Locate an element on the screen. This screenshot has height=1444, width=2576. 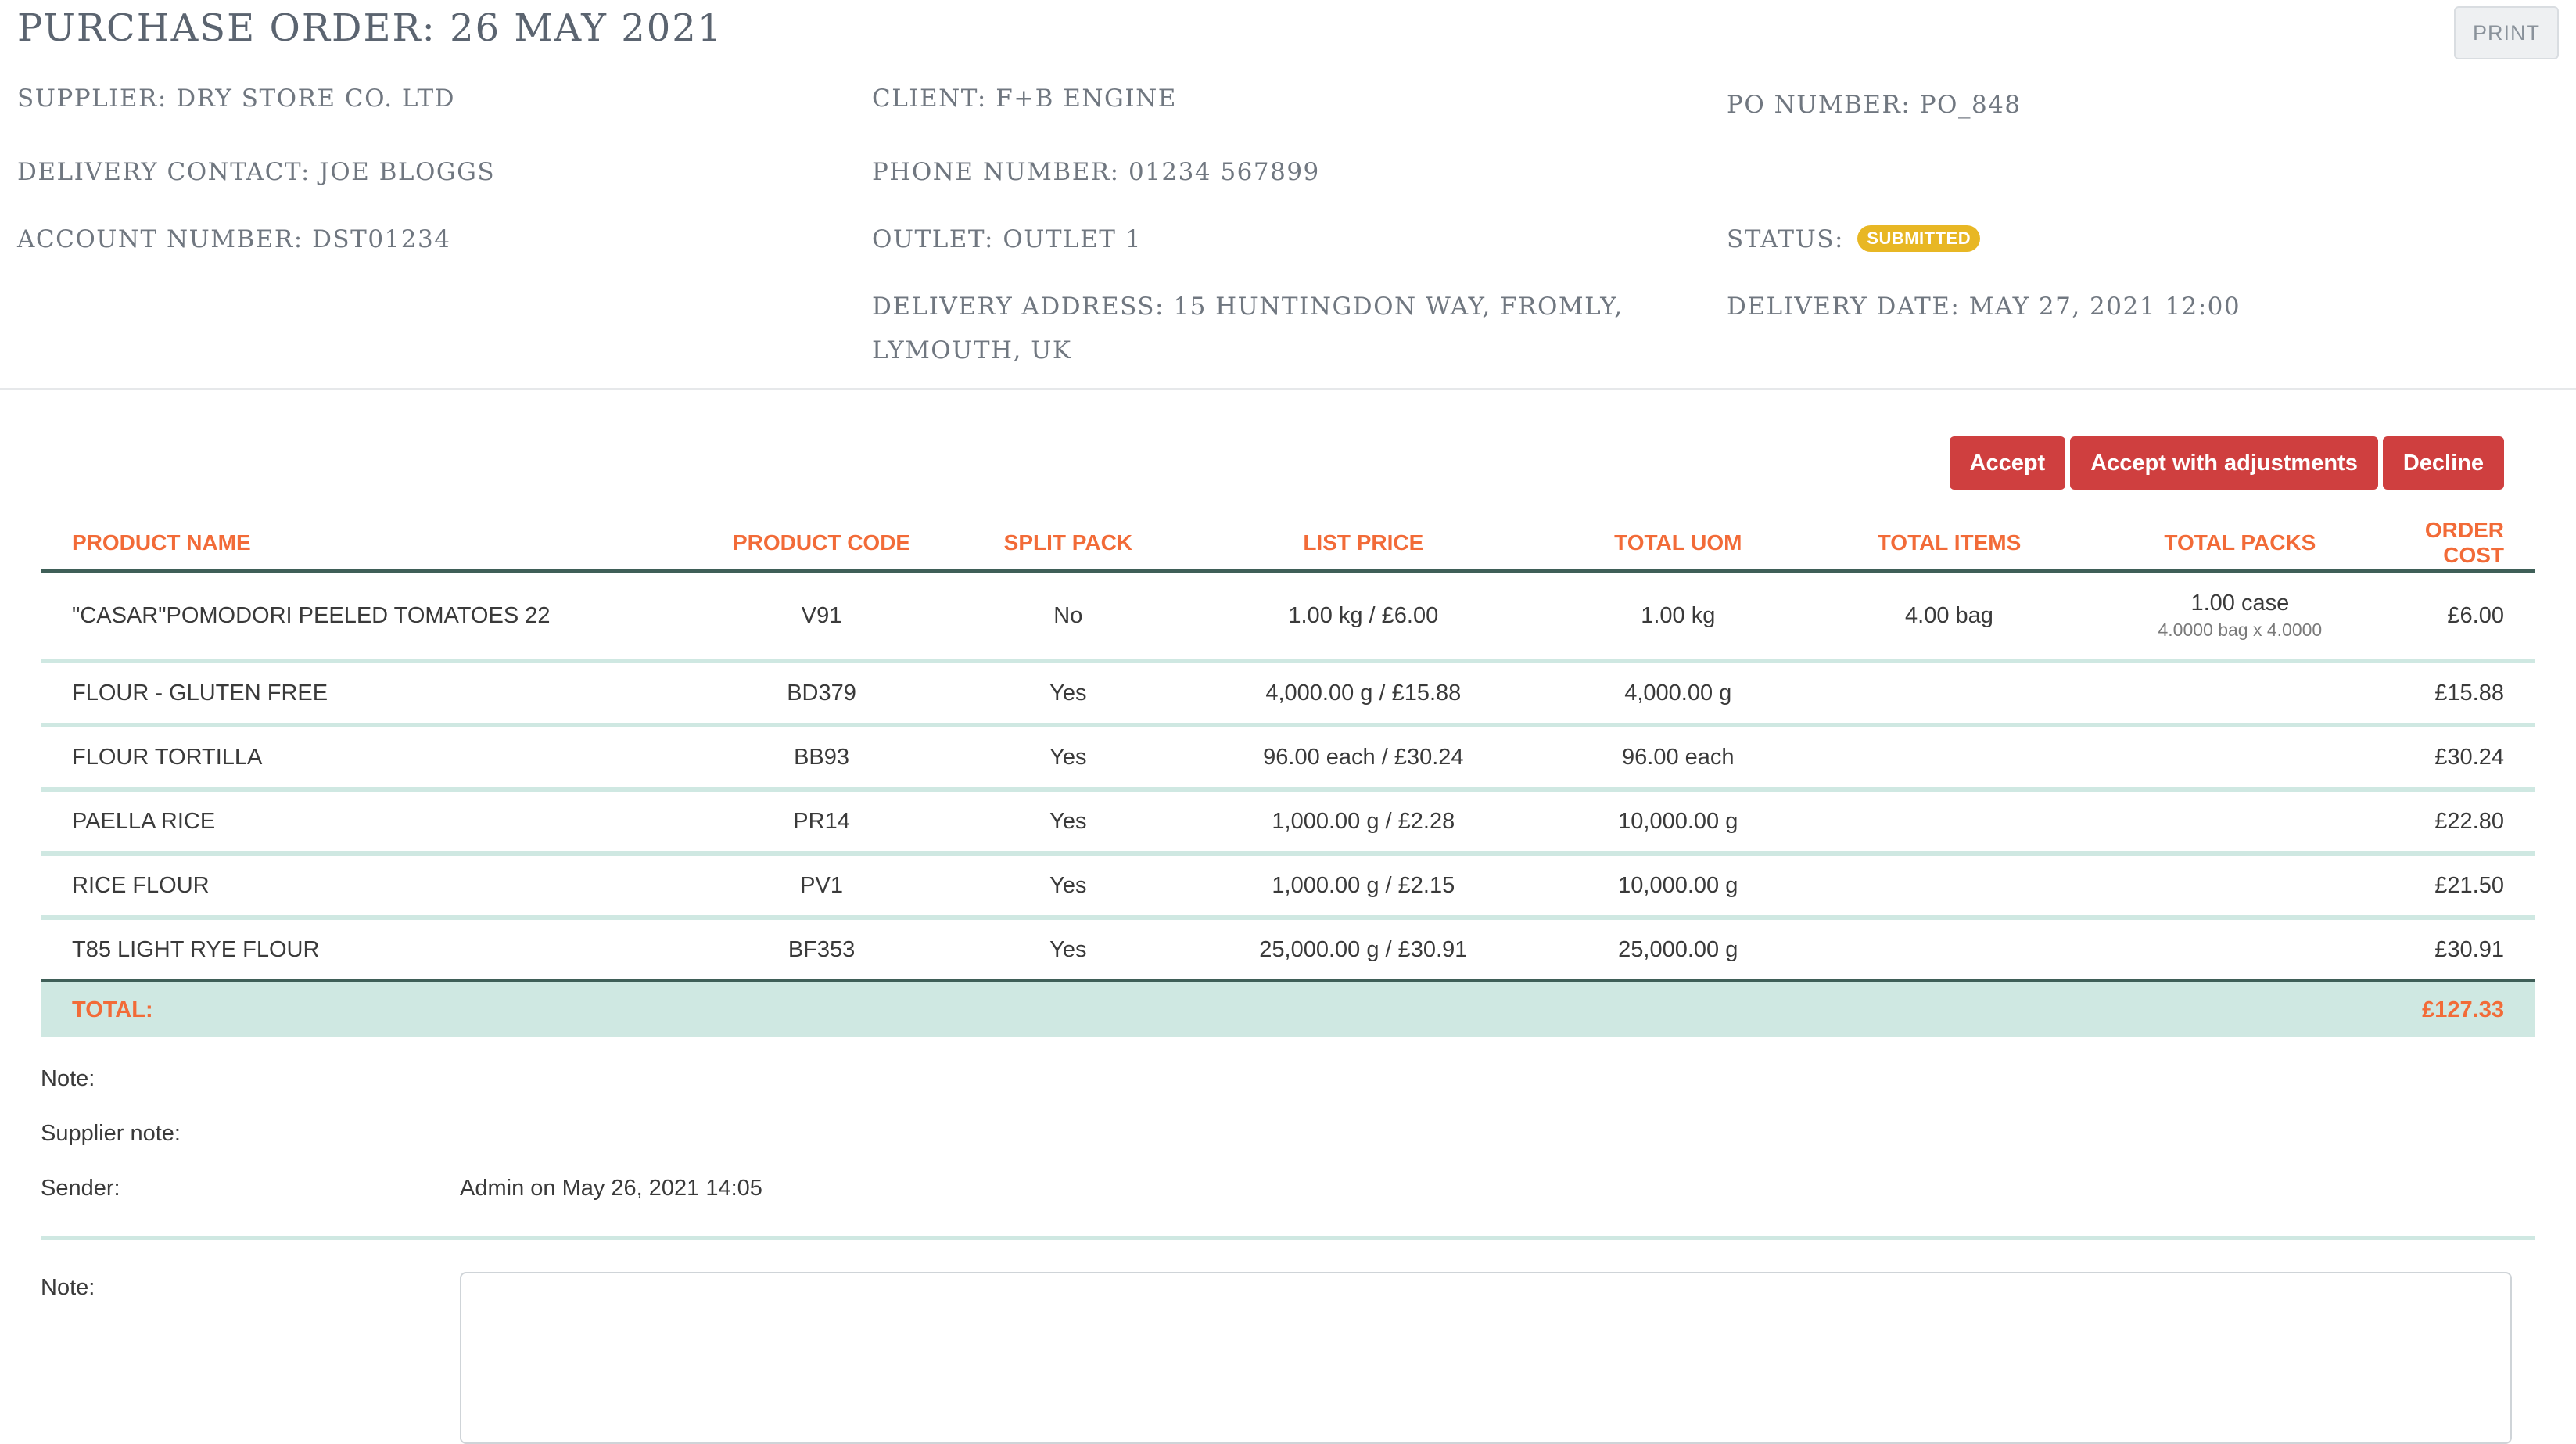
outlet-info: OUTLET: OUTLET 1 is located at coordinates (1007, 239).